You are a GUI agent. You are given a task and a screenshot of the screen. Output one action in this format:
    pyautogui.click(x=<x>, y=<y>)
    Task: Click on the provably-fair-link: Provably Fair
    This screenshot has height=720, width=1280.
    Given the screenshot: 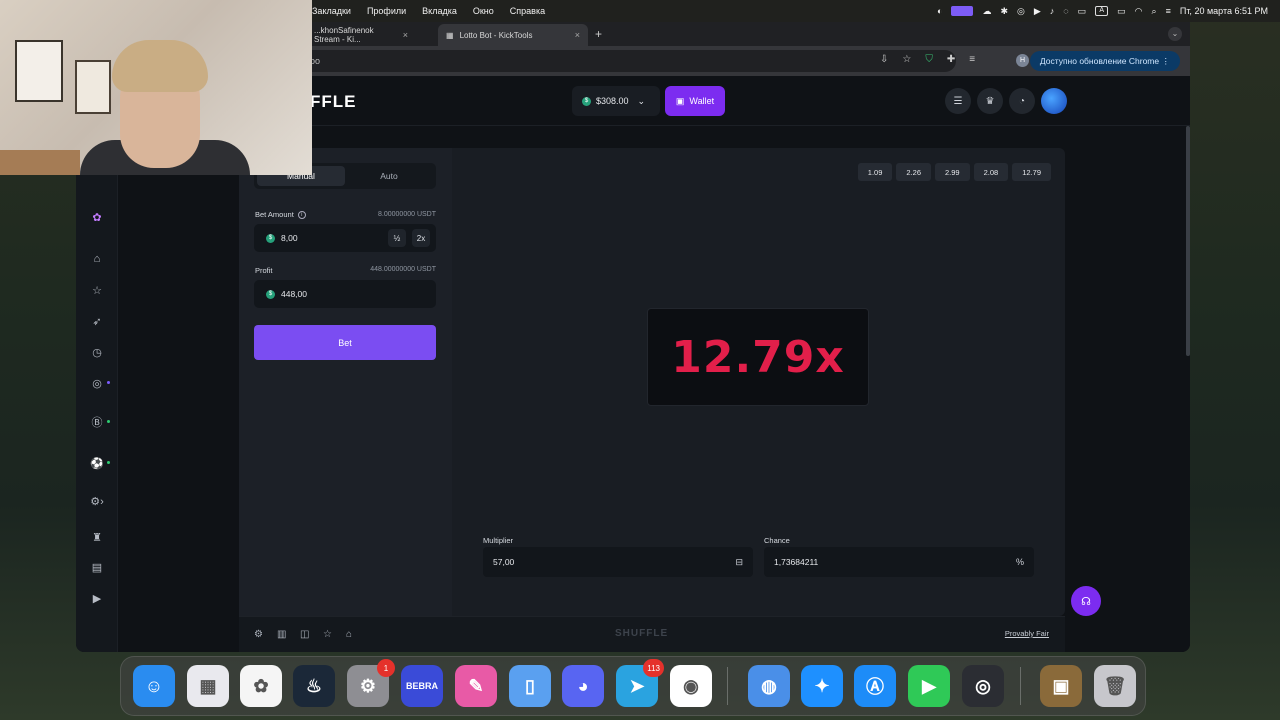 What is the action you would take?
    pyautogui.click(x=1027, y=633)
    